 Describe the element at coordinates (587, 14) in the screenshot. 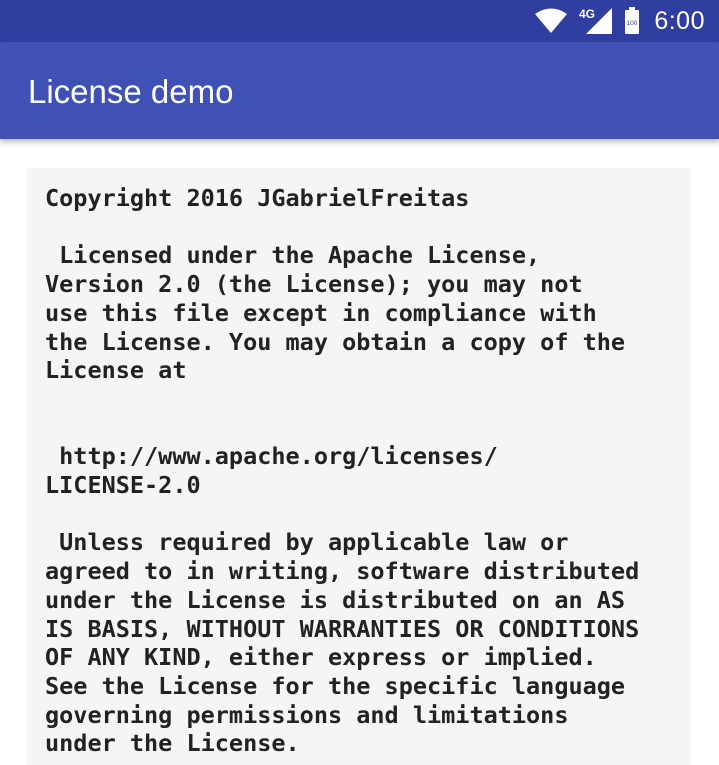

I see `network-type-label: 4G` at that location.